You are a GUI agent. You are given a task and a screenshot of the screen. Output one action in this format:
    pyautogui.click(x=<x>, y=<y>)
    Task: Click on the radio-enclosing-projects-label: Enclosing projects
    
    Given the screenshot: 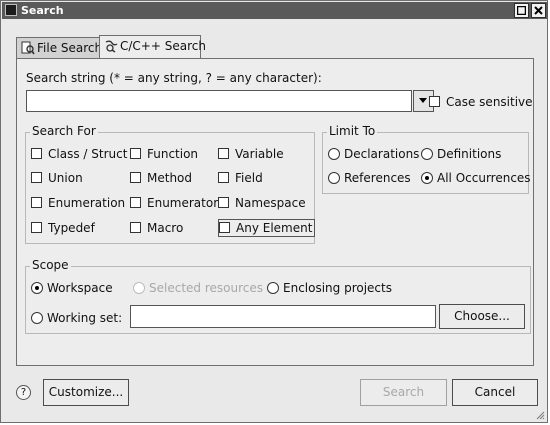 What is the action you would take?
    pyautogui.click(x=337, y=288)
    